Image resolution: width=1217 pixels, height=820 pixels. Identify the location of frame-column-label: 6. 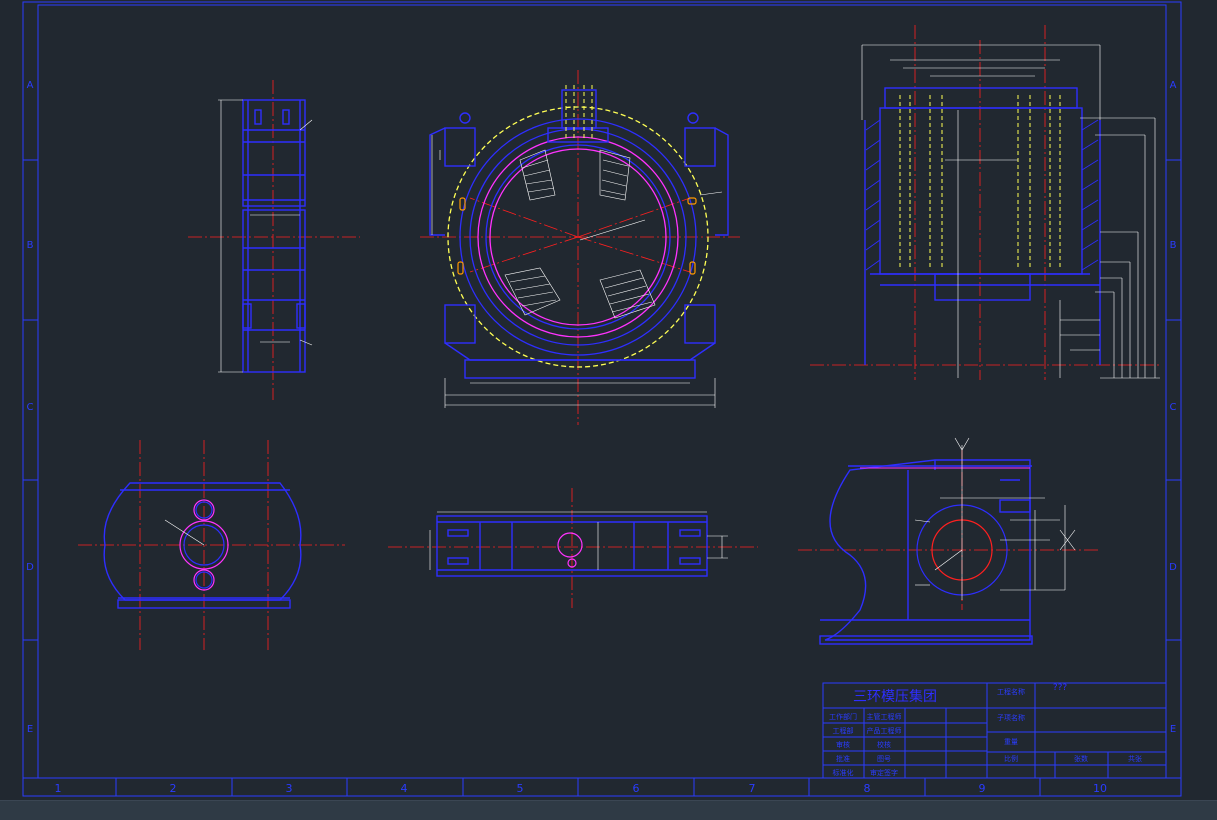
(636, 788).